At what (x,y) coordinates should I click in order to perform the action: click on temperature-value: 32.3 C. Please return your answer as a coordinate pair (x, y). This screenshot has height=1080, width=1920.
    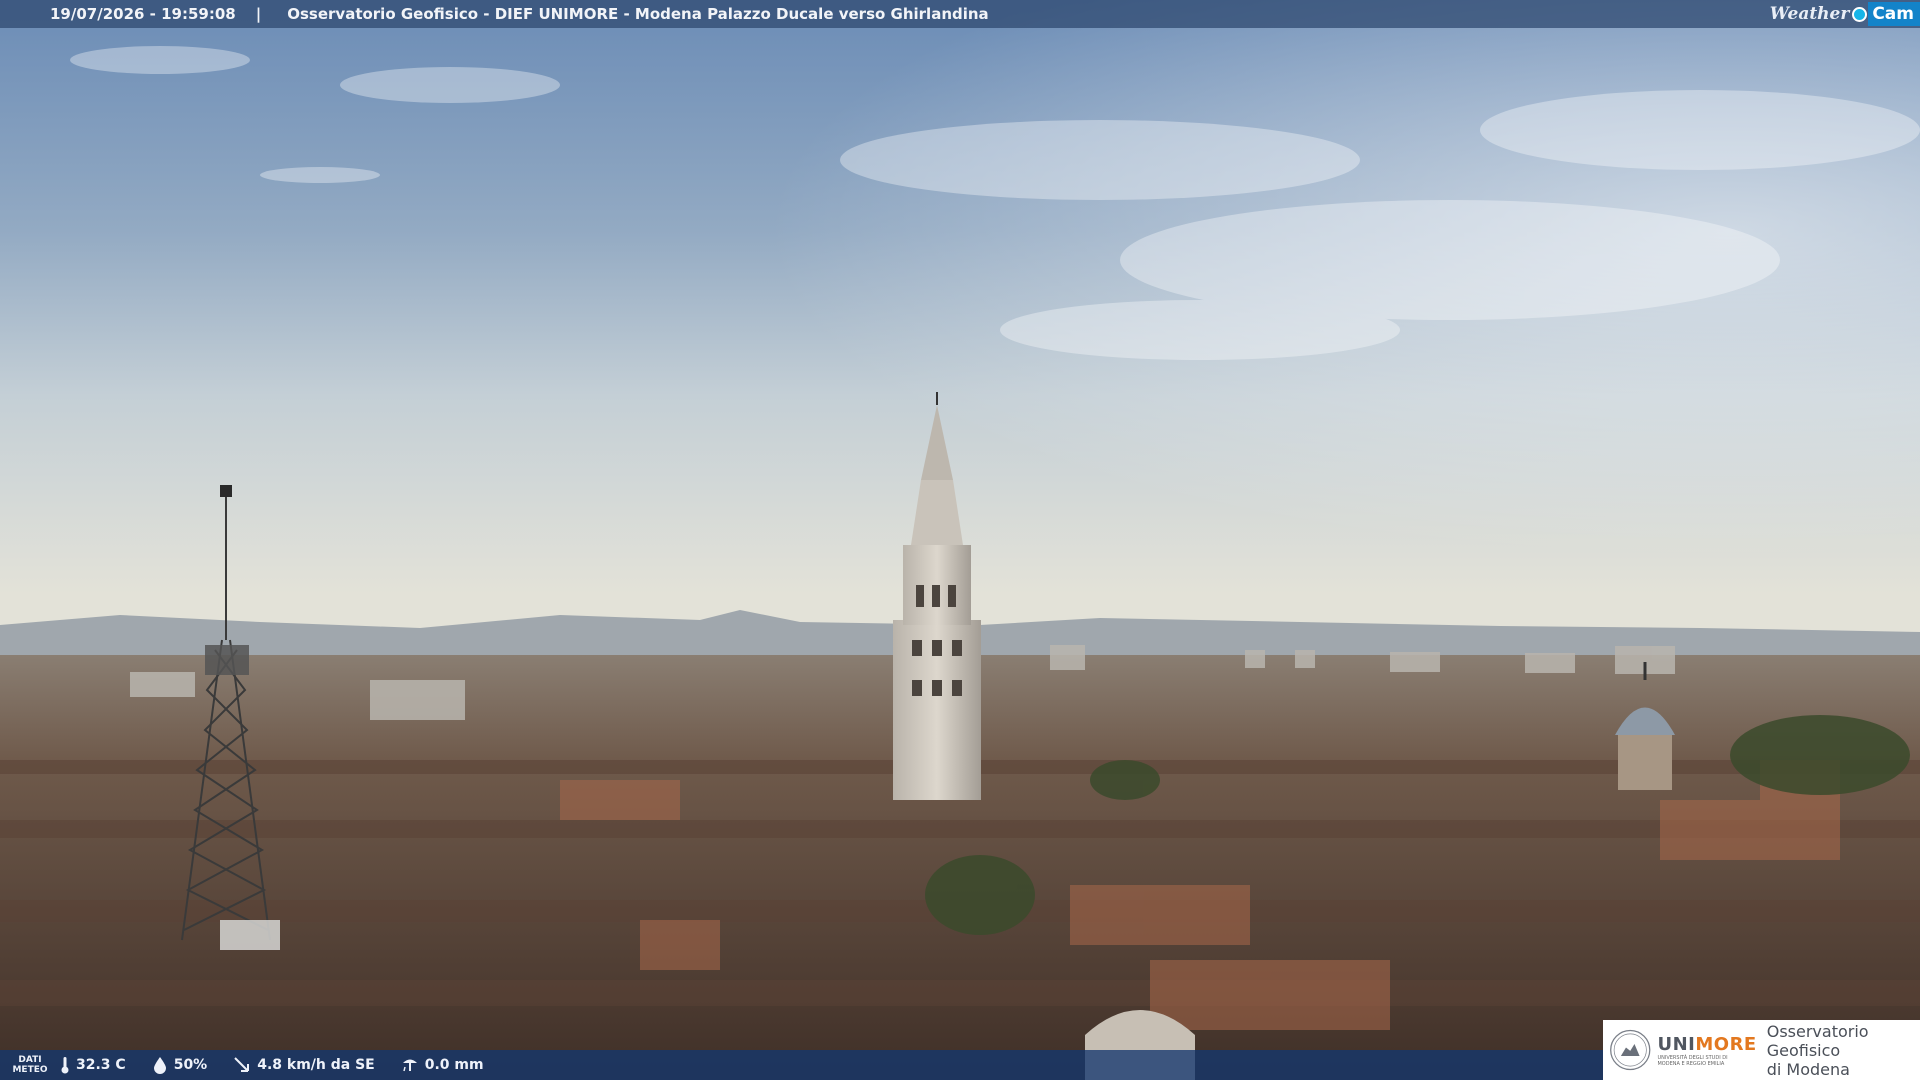
    Looking at the image, I should click on (101, 1065).